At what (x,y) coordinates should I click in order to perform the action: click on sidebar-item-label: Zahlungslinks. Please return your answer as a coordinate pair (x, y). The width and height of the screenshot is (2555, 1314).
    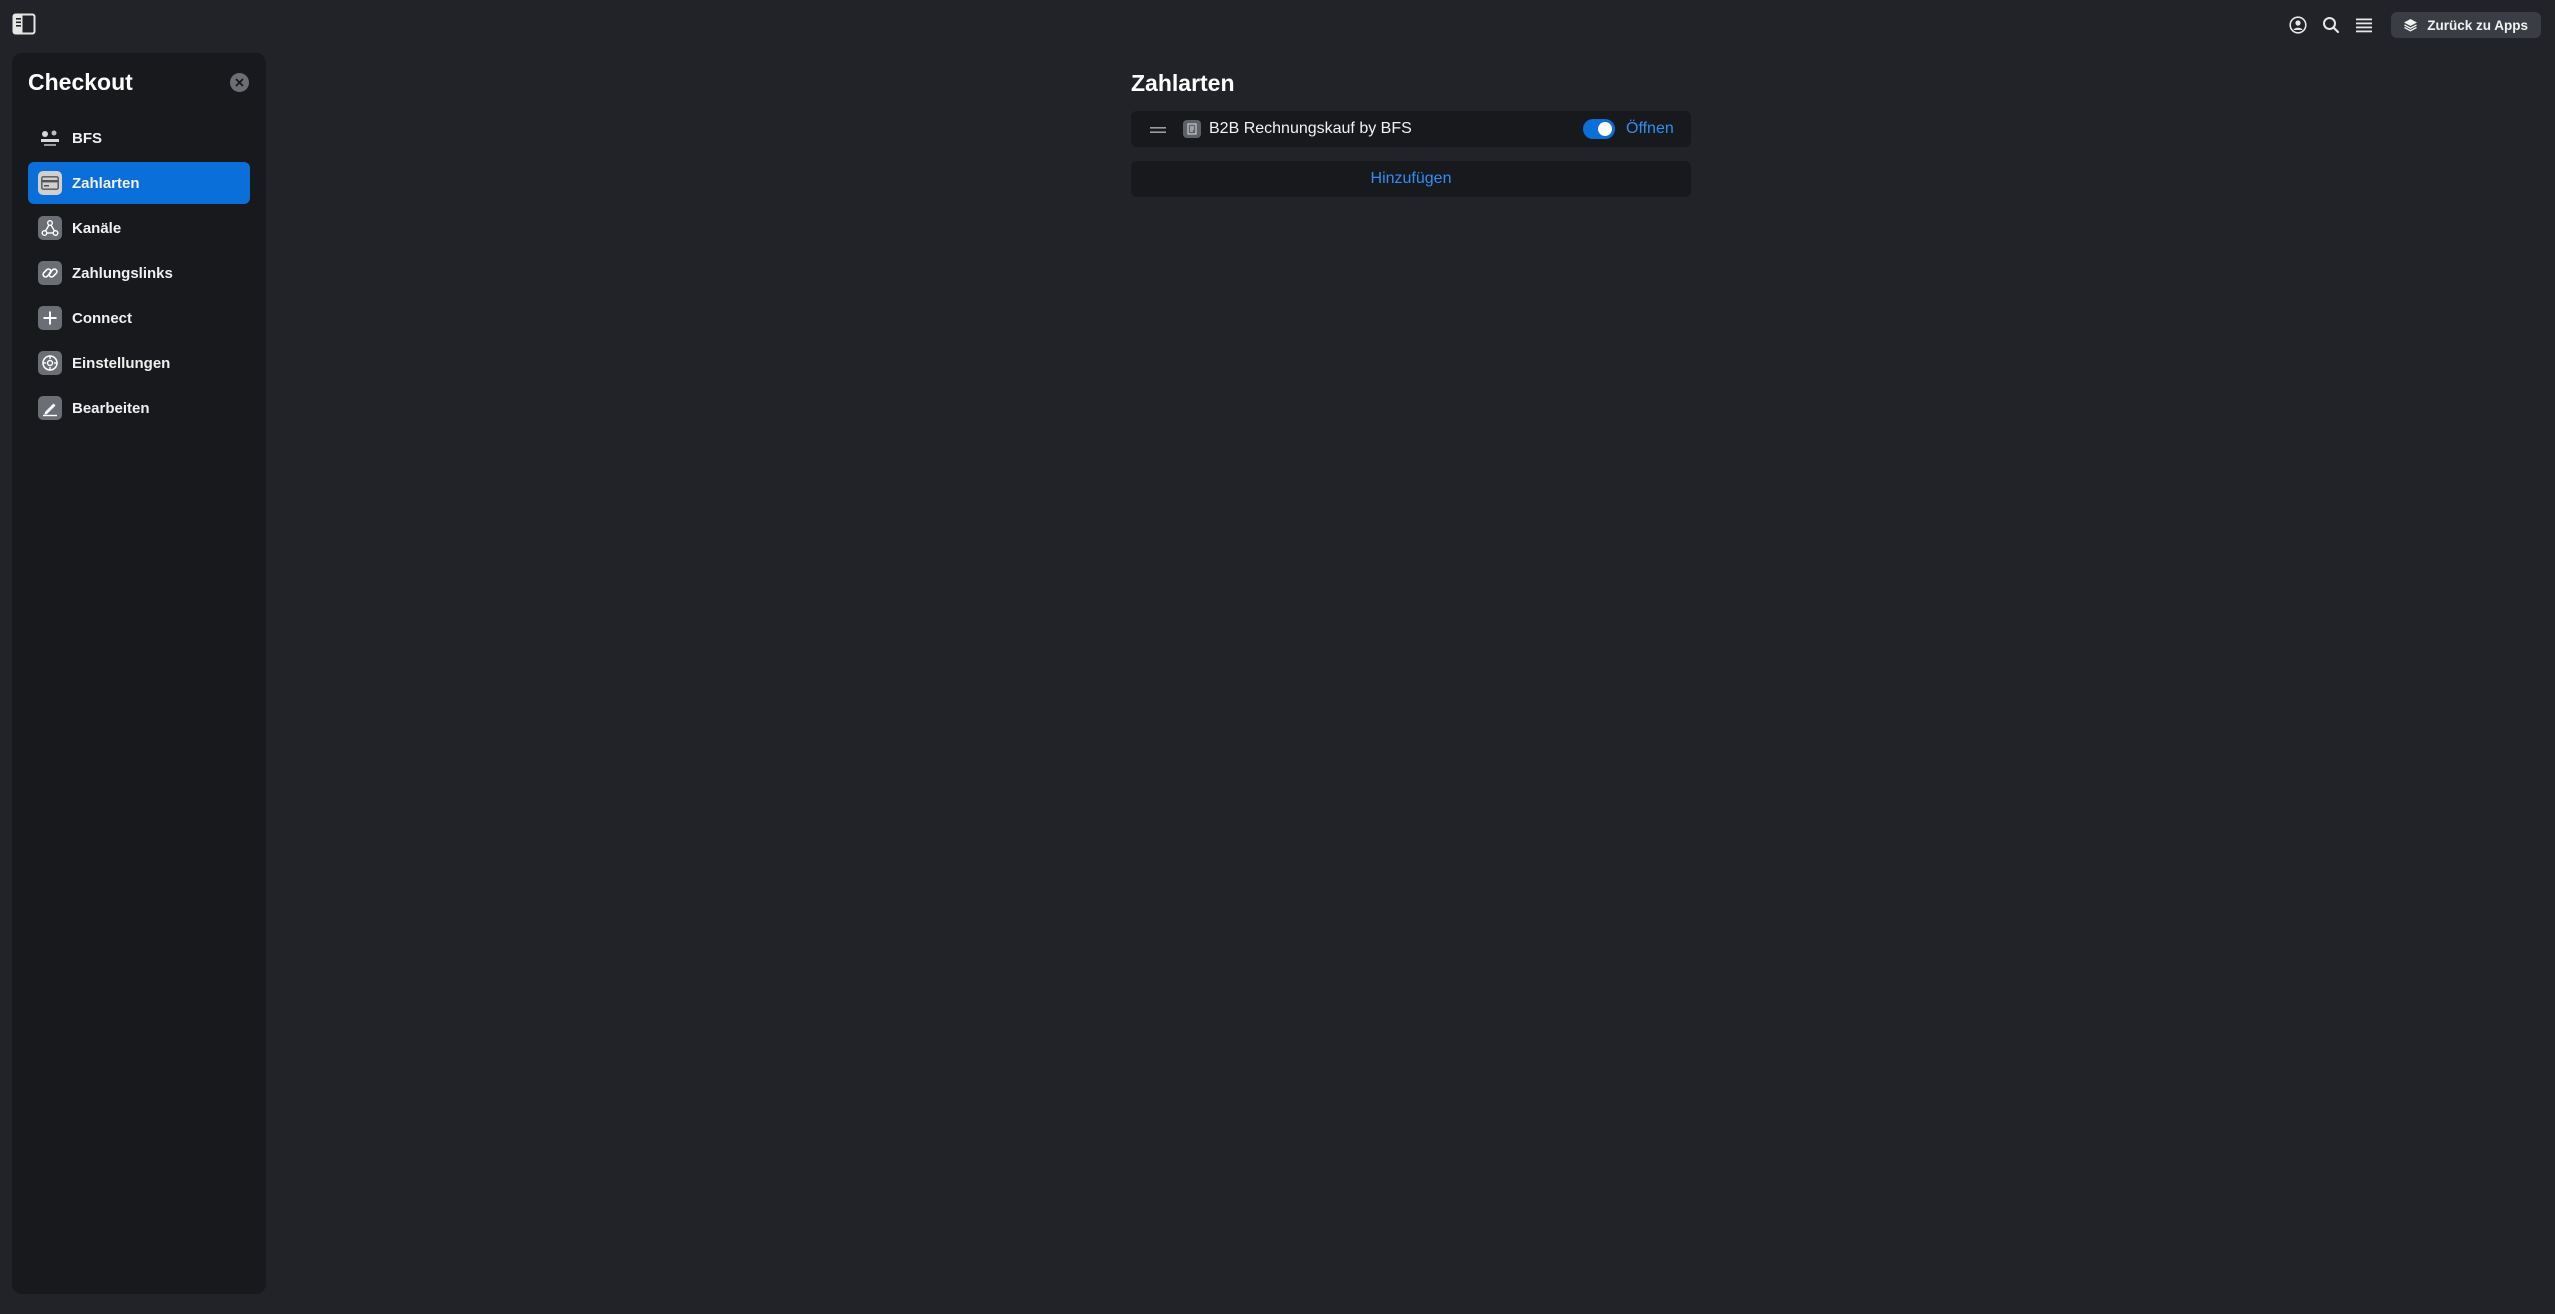
    Looking at the image, I should click on (122, 273).